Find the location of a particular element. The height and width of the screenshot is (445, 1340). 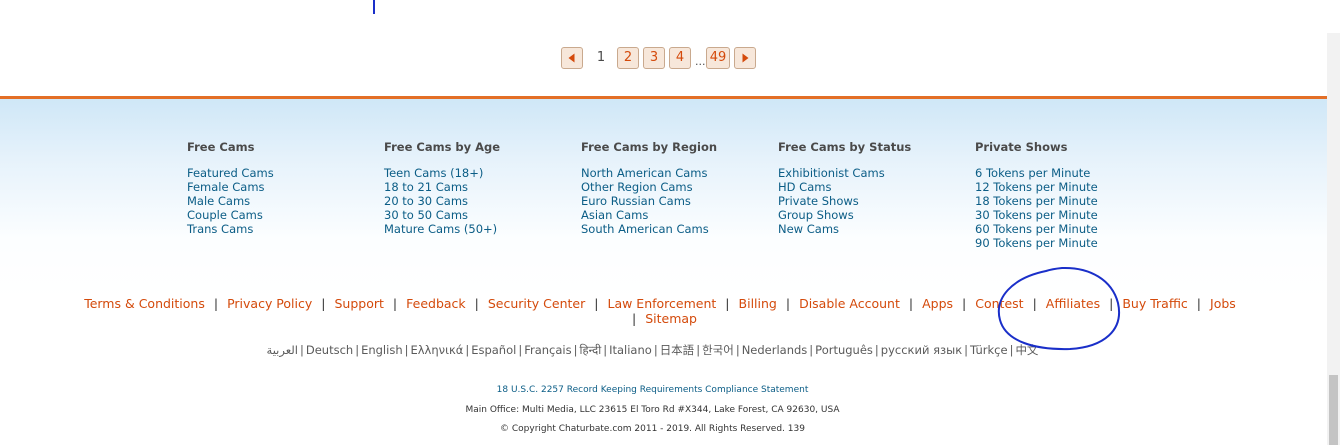

footer-link-90-tokens: 90 Tokens per Minute is located at coordinates (1065, 243).